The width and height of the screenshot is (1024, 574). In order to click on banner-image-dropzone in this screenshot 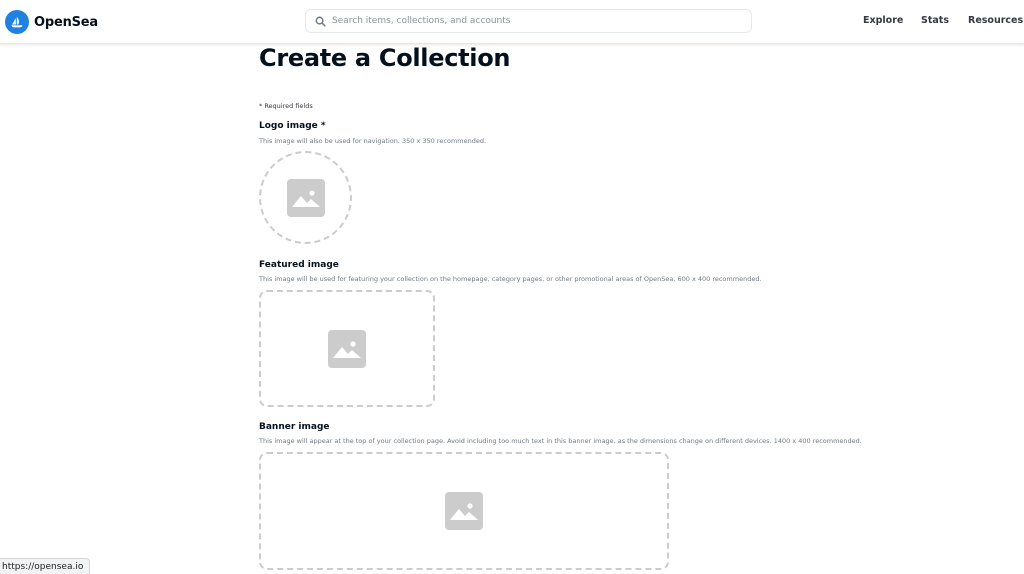, I will do `click(464, 511)`.